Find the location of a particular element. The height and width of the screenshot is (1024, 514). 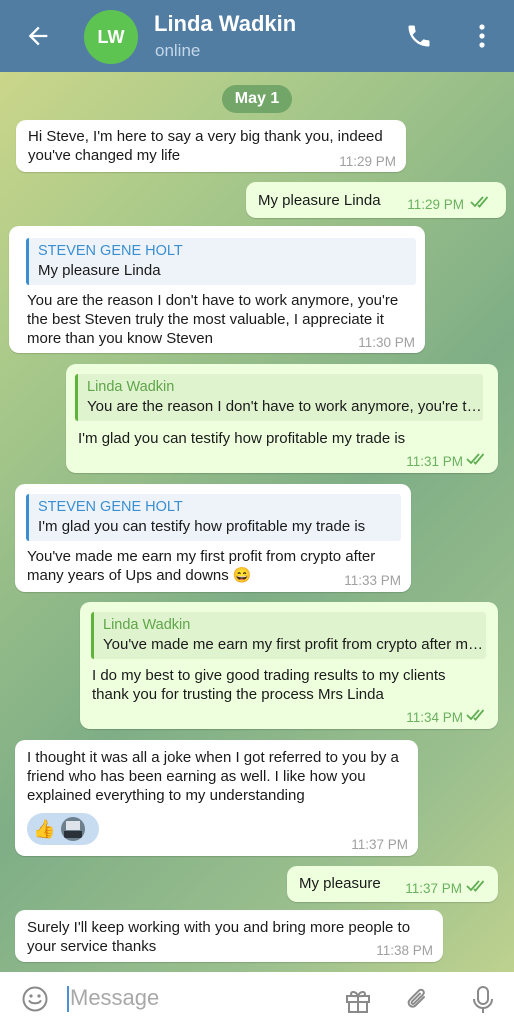

avatar: LW is located at coordinates (111, 37).